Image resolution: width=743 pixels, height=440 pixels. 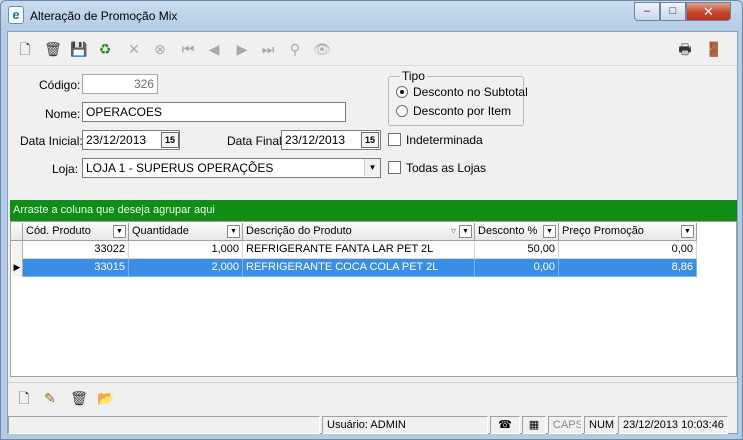 What do you see at coordinates (371, 16) in the screenshot?
I see `title-bar: e Alteração de Promoção Mix ‒ □ ✕` at bounding box center [371, 16].